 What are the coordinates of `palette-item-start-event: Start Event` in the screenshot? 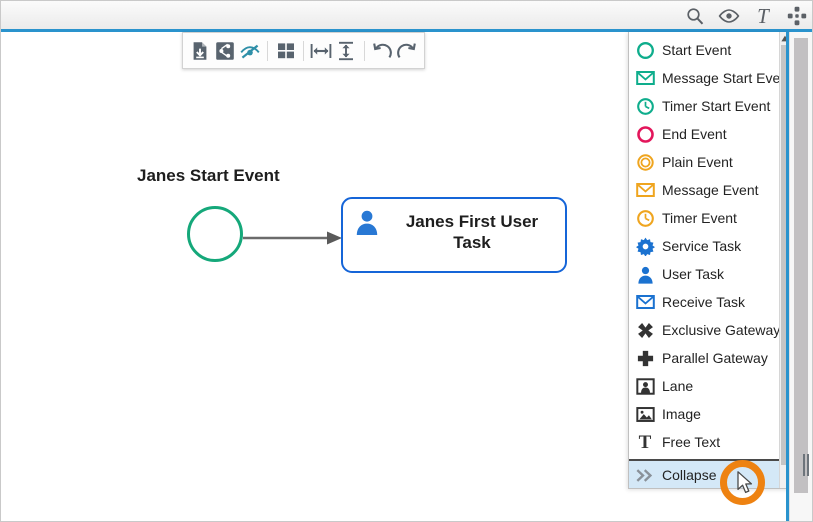 It's located at (705, 50).